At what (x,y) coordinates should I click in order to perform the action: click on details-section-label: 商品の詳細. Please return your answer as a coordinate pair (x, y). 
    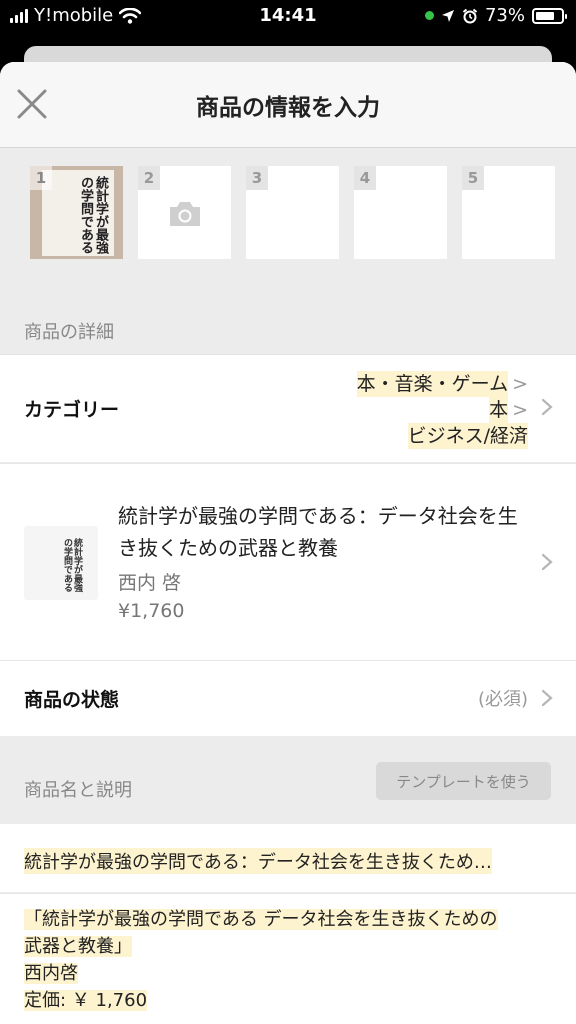
    Looking at the image, I should click on (69, 332).